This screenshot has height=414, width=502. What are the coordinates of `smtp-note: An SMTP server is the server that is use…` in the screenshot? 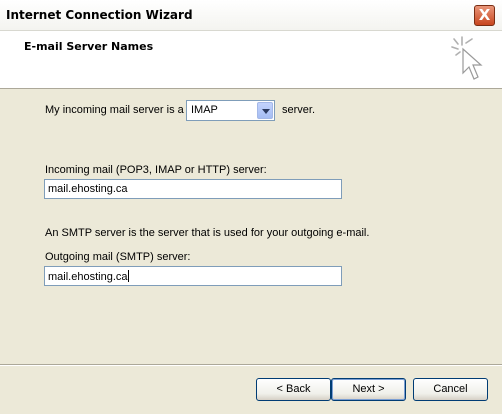 It's located at (207, 233).